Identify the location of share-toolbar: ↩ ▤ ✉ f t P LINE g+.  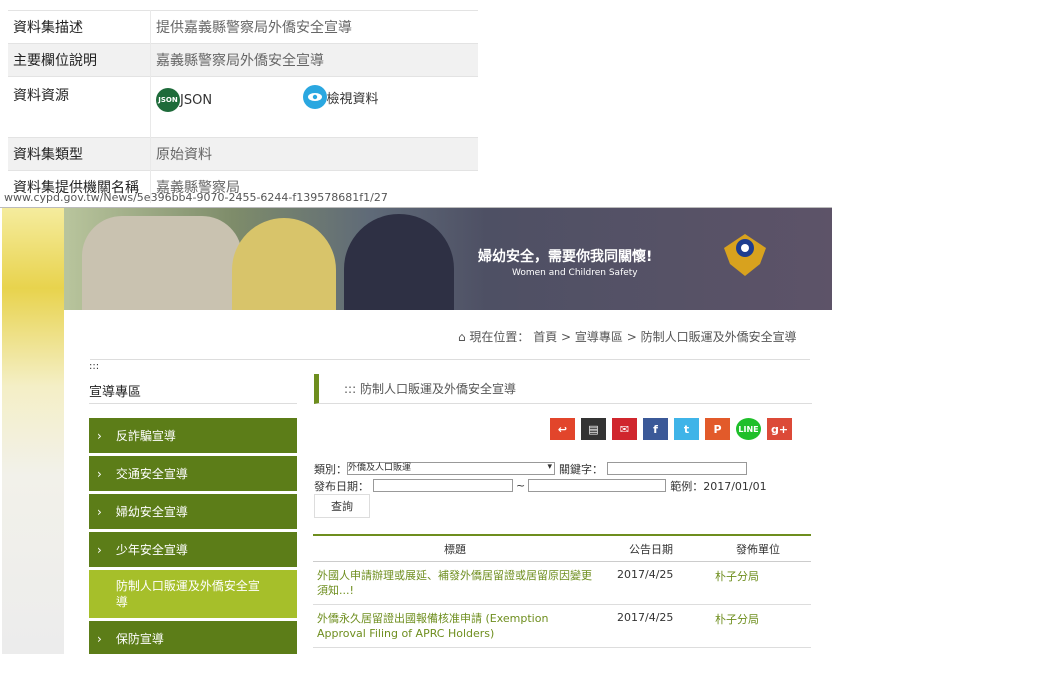
(671, 429).